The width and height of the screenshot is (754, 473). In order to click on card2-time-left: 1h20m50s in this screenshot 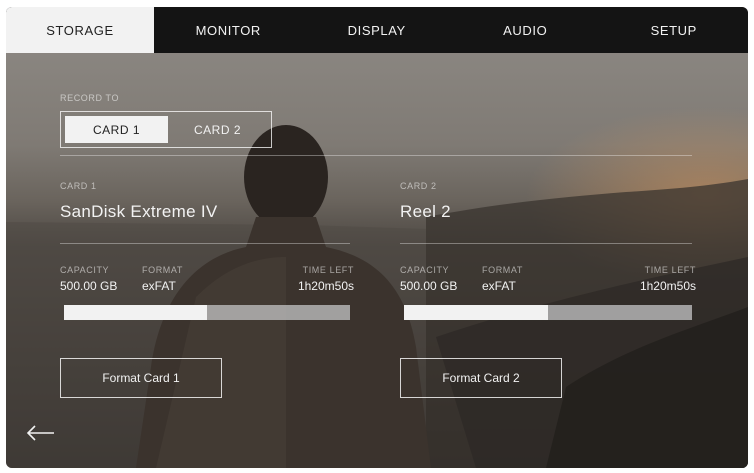, I will do `click(667, 286)`.